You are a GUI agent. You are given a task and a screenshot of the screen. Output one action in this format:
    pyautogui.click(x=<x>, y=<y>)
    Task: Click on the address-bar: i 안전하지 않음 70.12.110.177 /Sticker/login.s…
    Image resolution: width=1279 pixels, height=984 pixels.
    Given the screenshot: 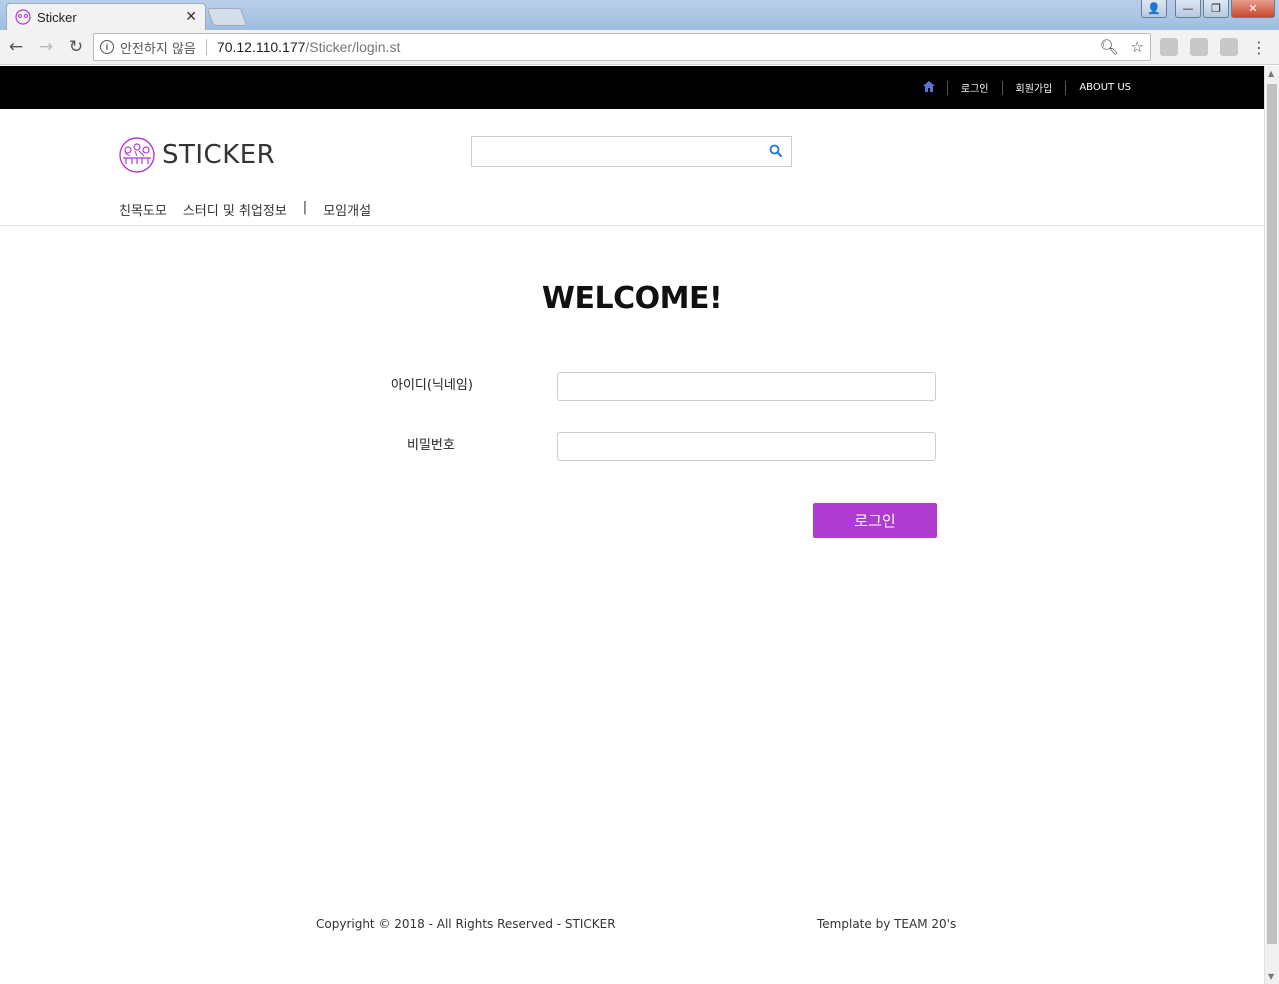 What is the action you would take?
    pyautogui.click(x=622, y=47)
    